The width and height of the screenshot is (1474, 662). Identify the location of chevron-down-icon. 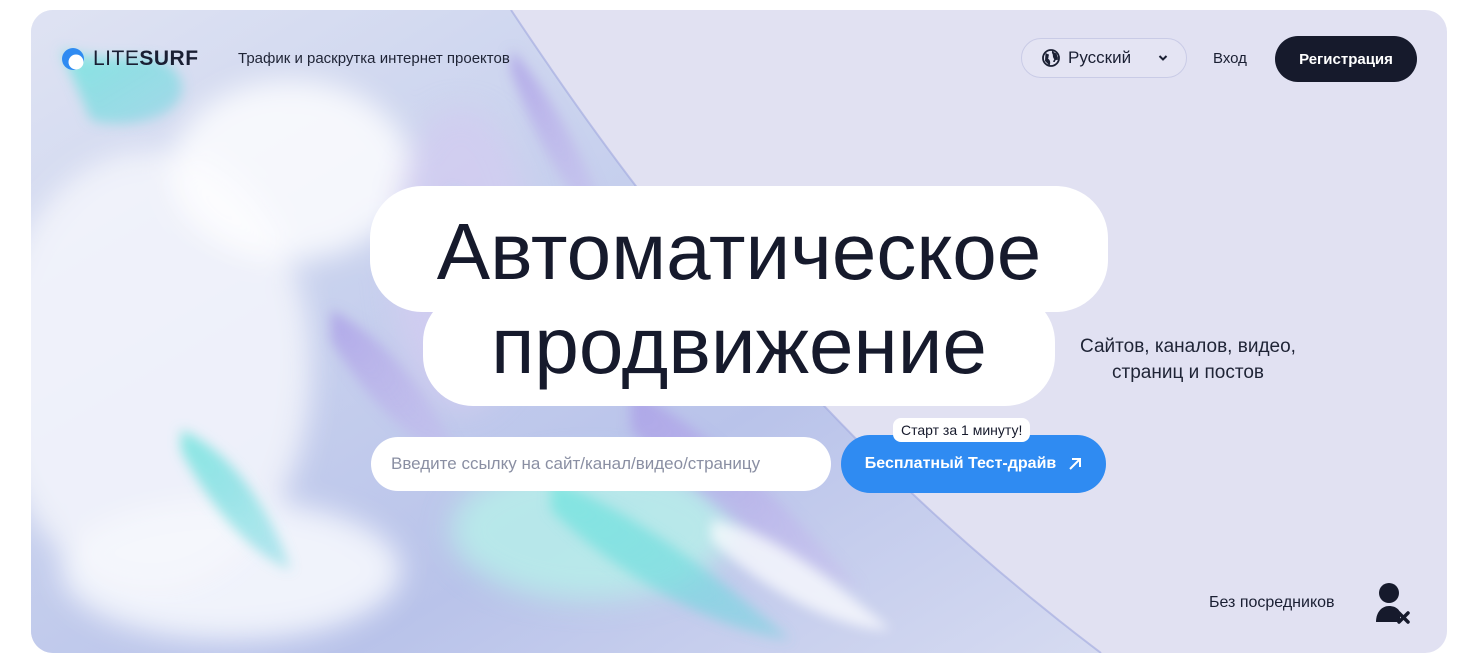
(1163, 58).